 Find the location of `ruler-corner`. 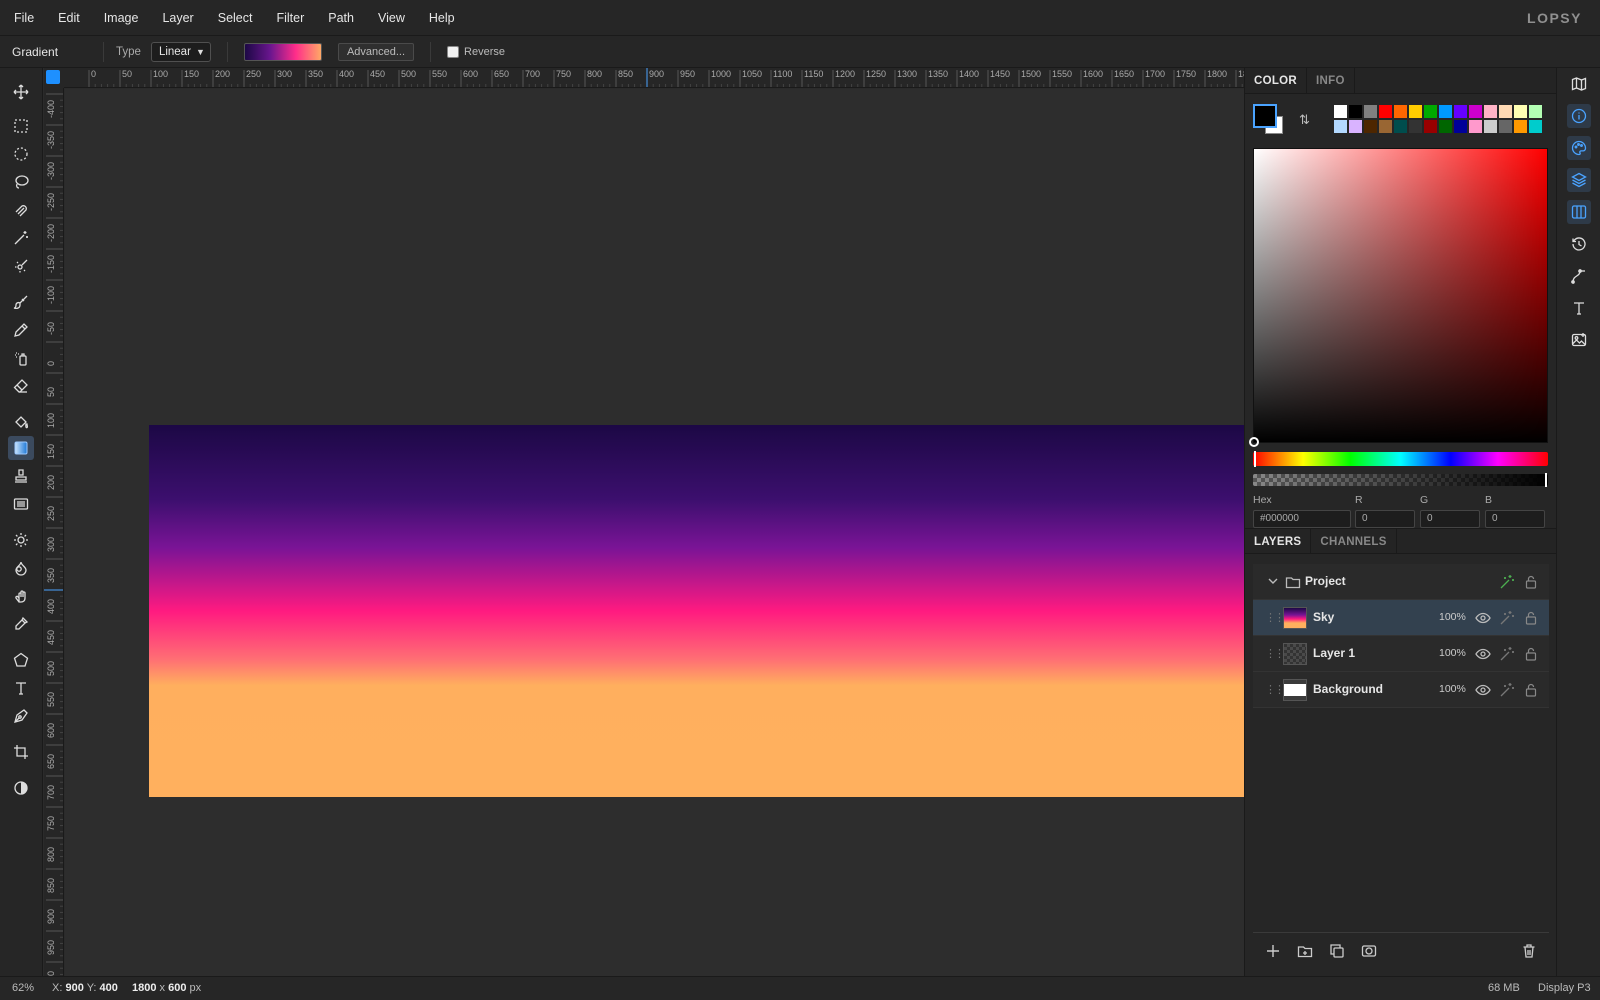

ruler-corner is located at coordinates (54, 78).